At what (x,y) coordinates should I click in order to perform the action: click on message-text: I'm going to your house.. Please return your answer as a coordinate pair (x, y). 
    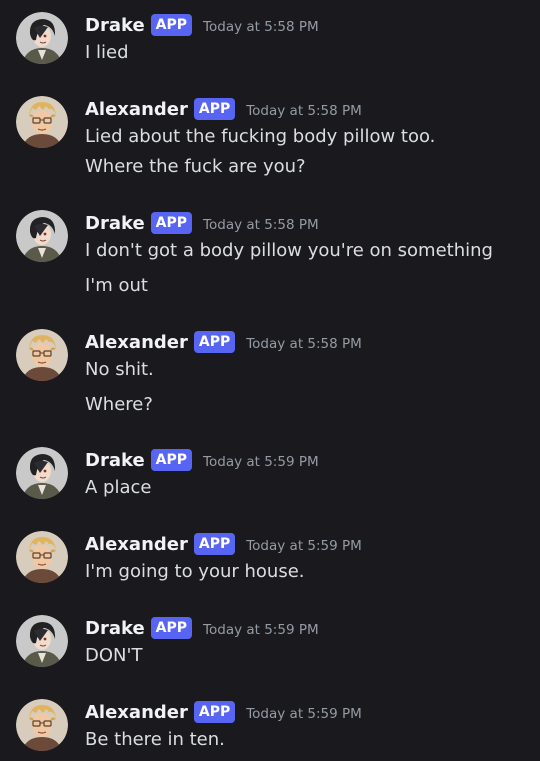
    Looking at the image, I should click on (195, 571).